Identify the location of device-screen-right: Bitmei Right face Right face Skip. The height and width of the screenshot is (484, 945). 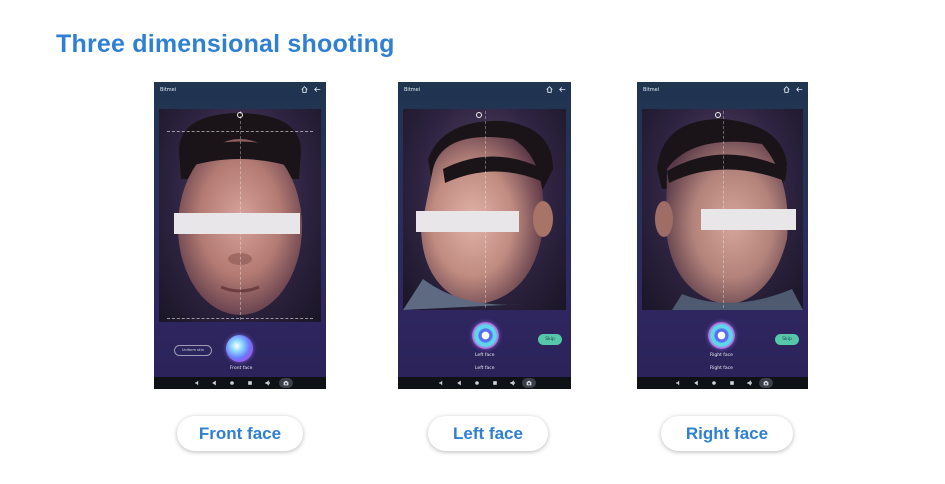
(722, 235).